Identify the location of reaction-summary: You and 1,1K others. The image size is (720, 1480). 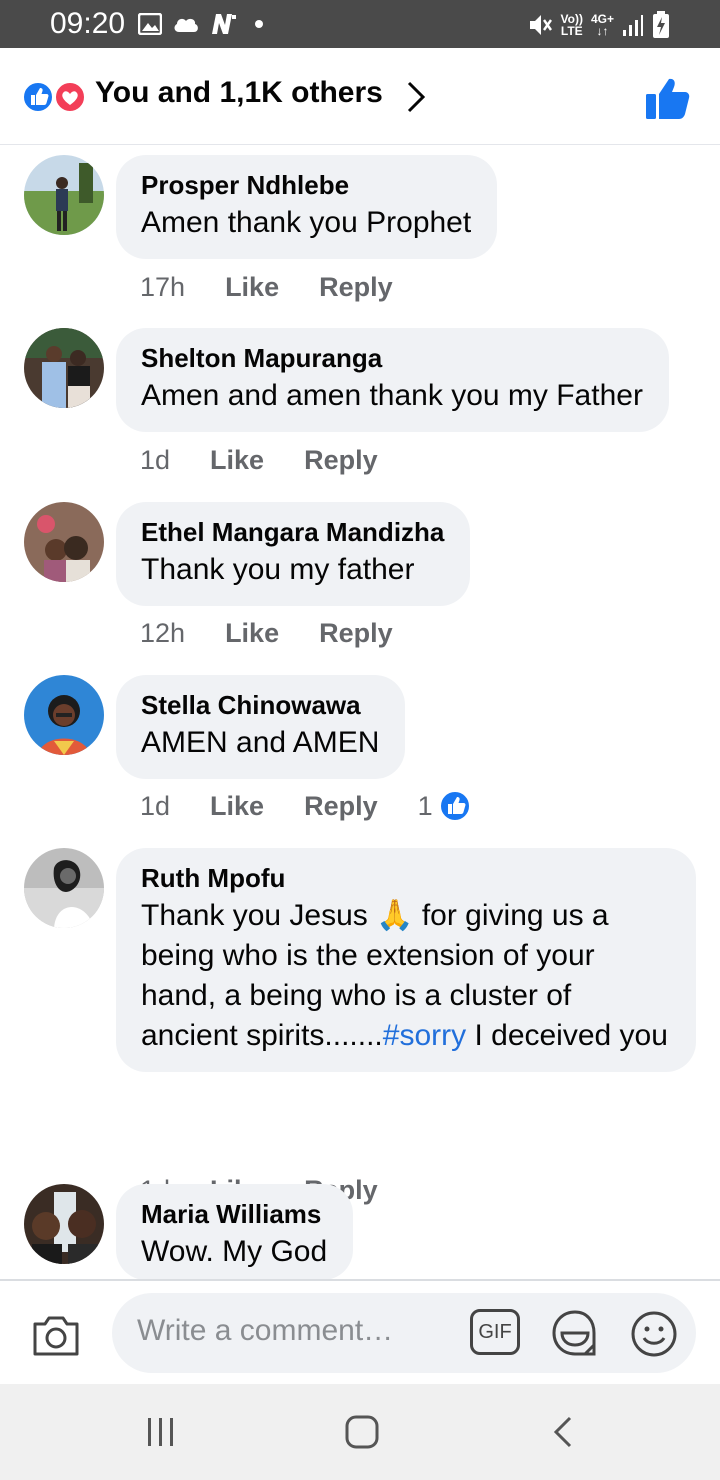
(239, 93).